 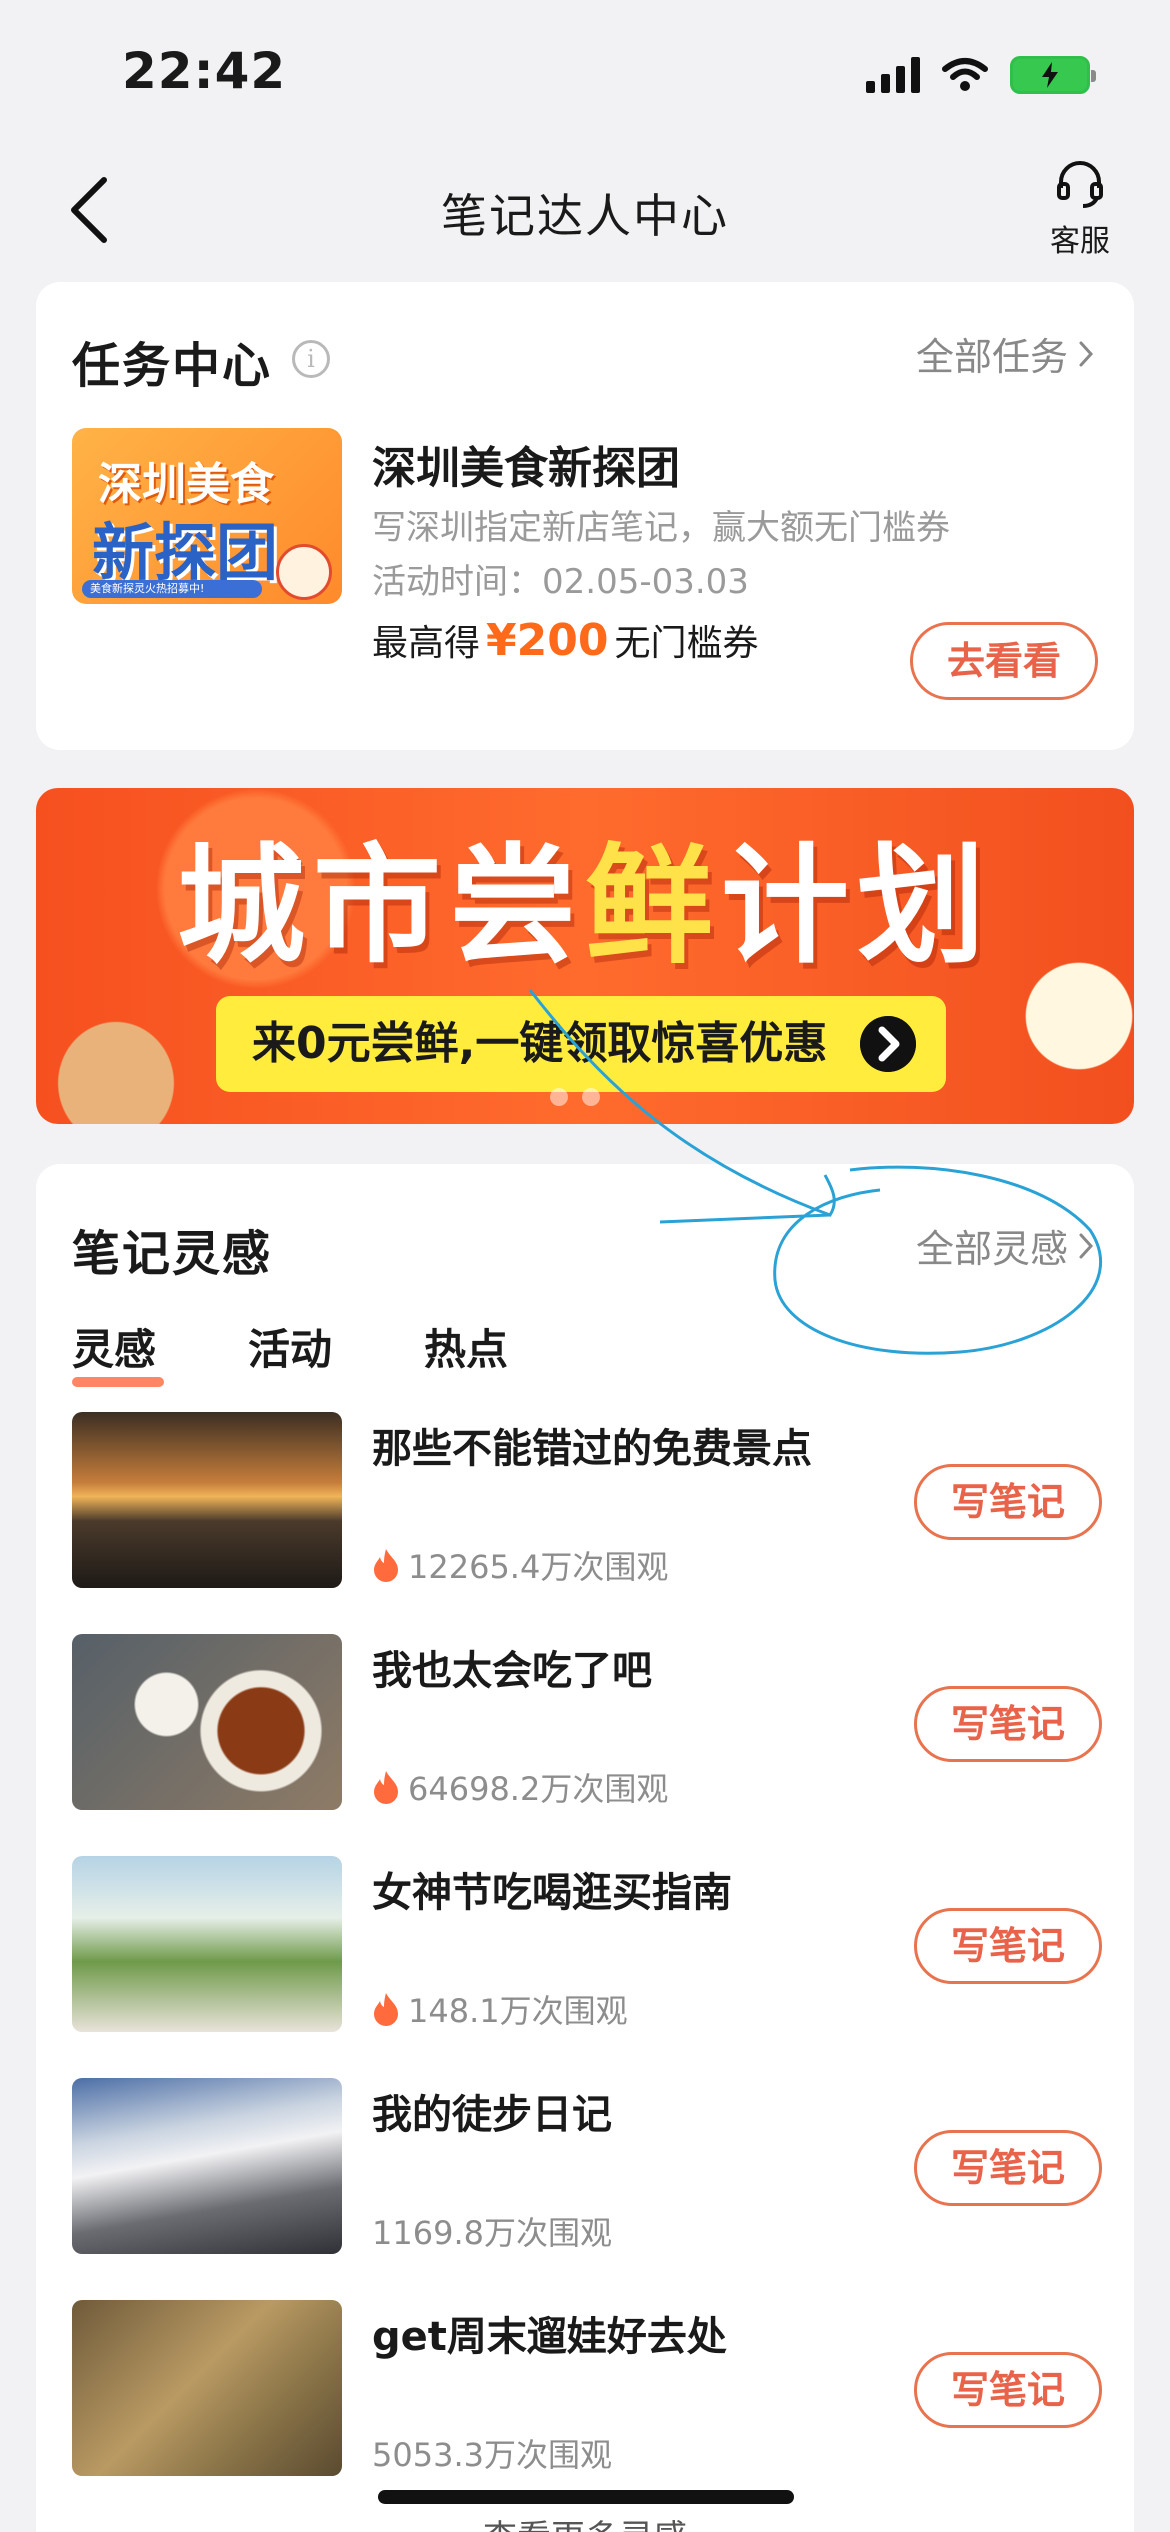 I want to click on status-icons, so click(x=981, y=75).